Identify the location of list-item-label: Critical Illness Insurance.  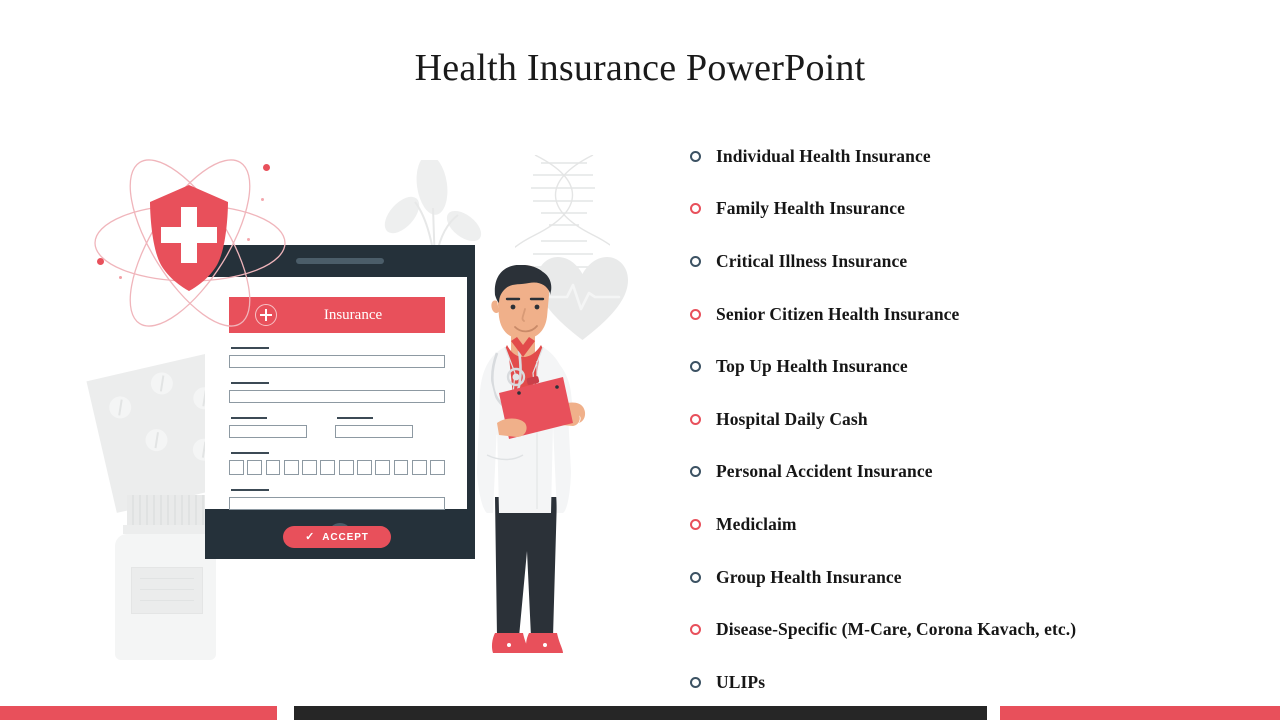
(812, 260).